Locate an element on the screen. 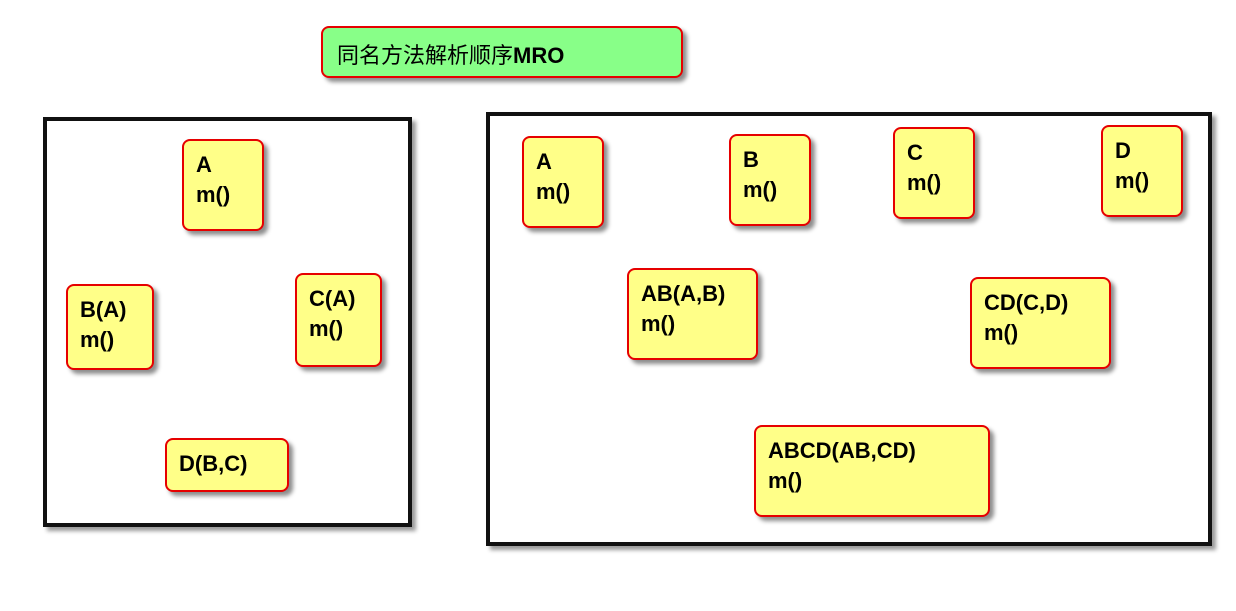 Image resolution: width=1236 pixels, height=611 pixels. right-node-c: C m() is located at coordinates (934, 173).